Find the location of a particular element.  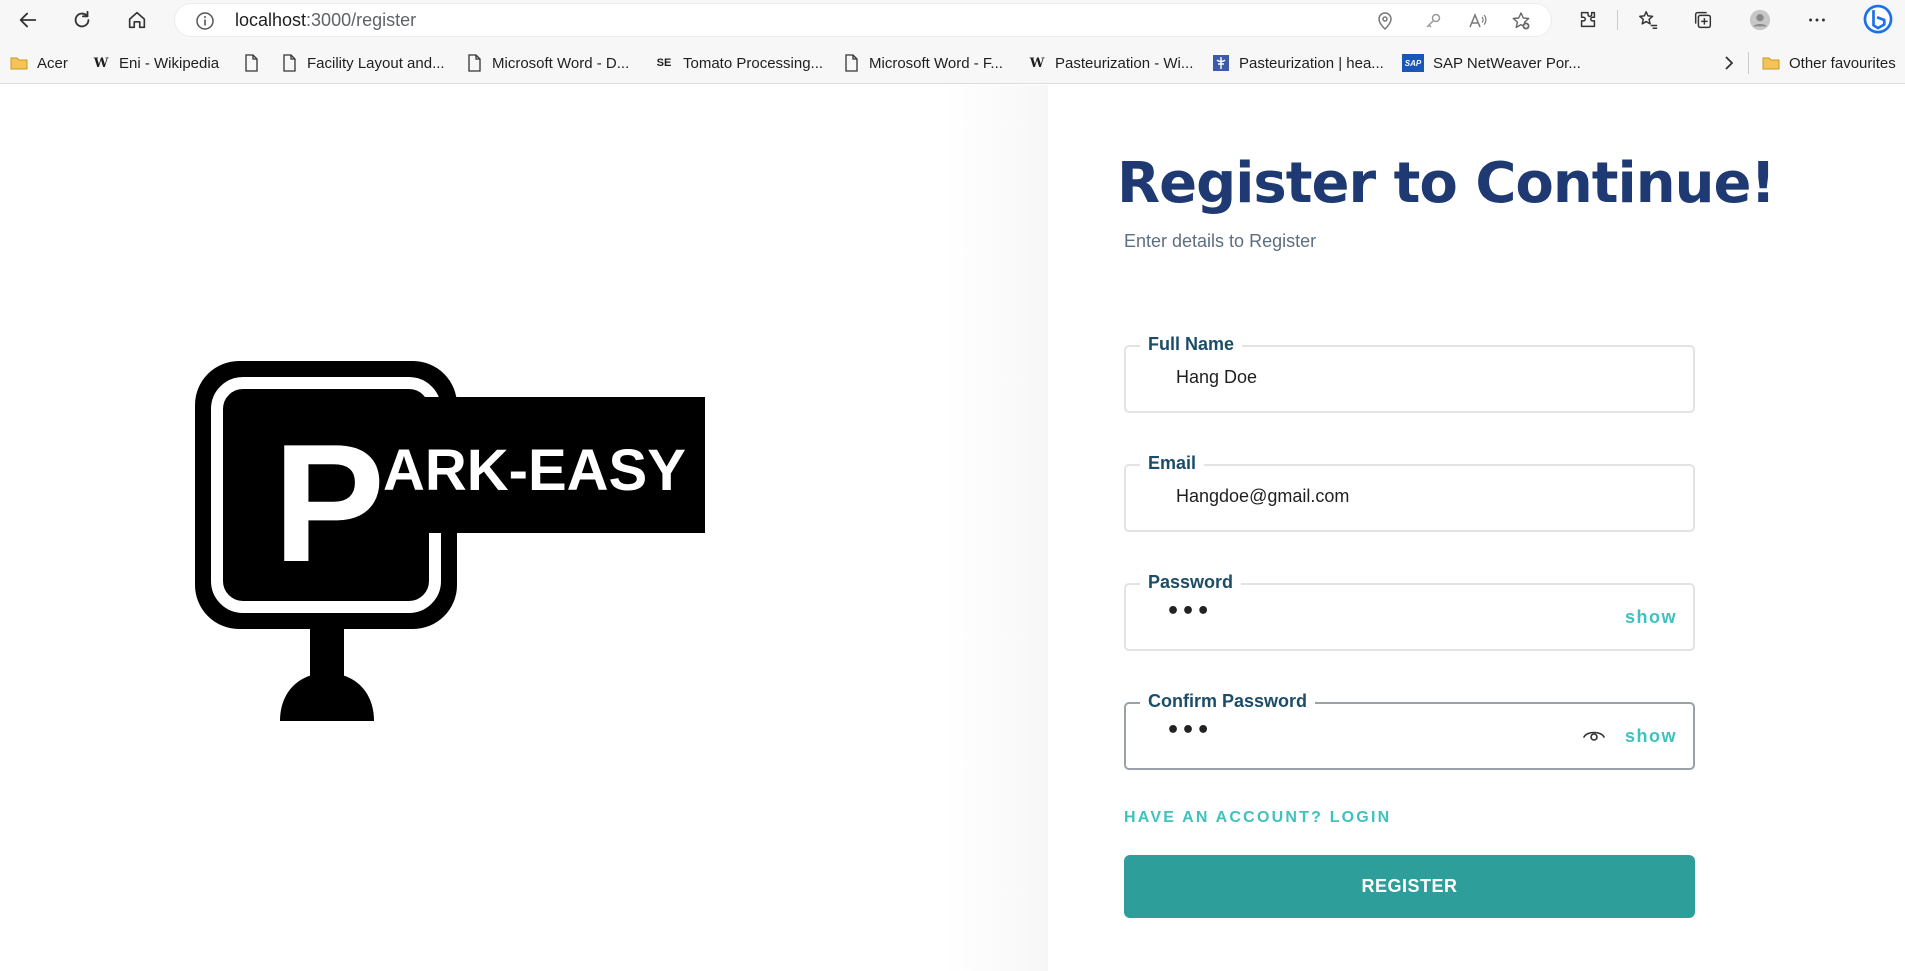

url-path: :3000/register is located at coordinates (361, 20).